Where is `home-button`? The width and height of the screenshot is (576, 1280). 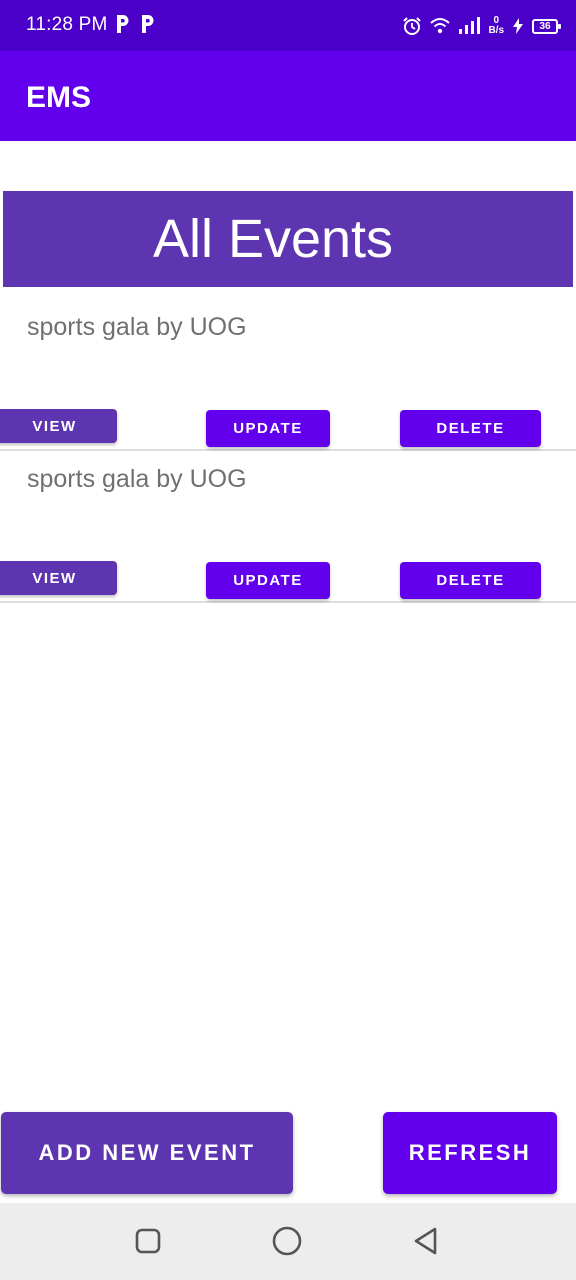 home-button is located at coordinates (287, 1241).